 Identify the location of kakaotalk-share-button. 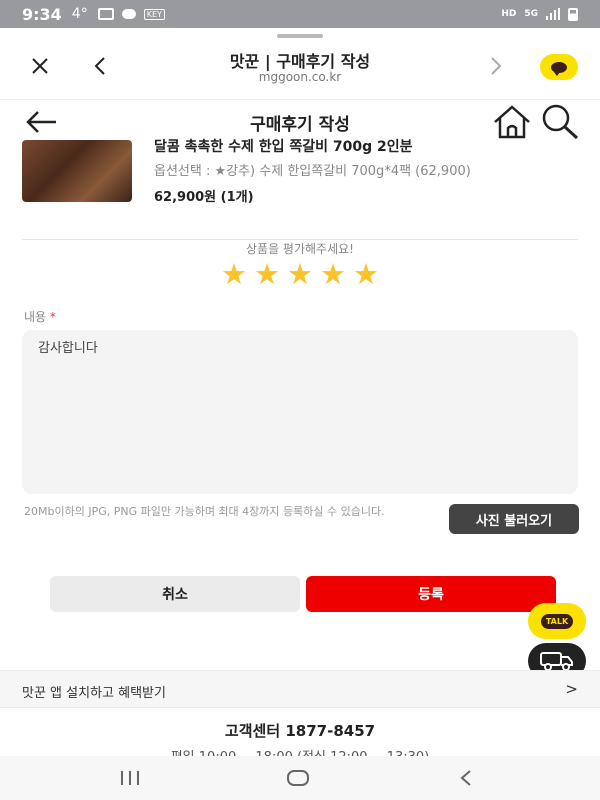
(559, 67).